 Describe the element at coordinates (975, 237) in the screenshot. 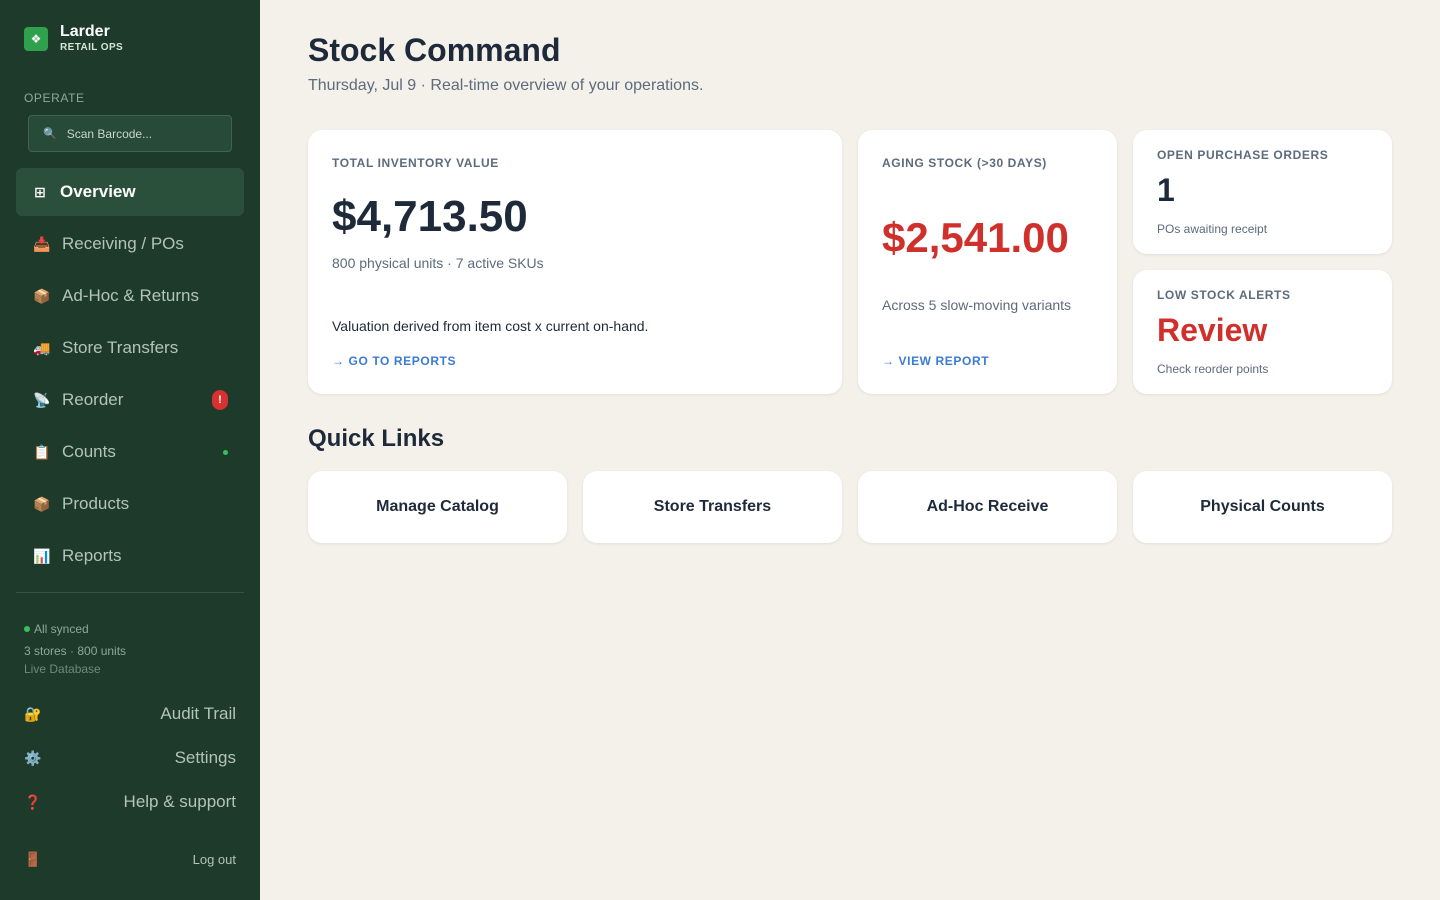

I see `aging-stock-value: $2,541.00` at that location.